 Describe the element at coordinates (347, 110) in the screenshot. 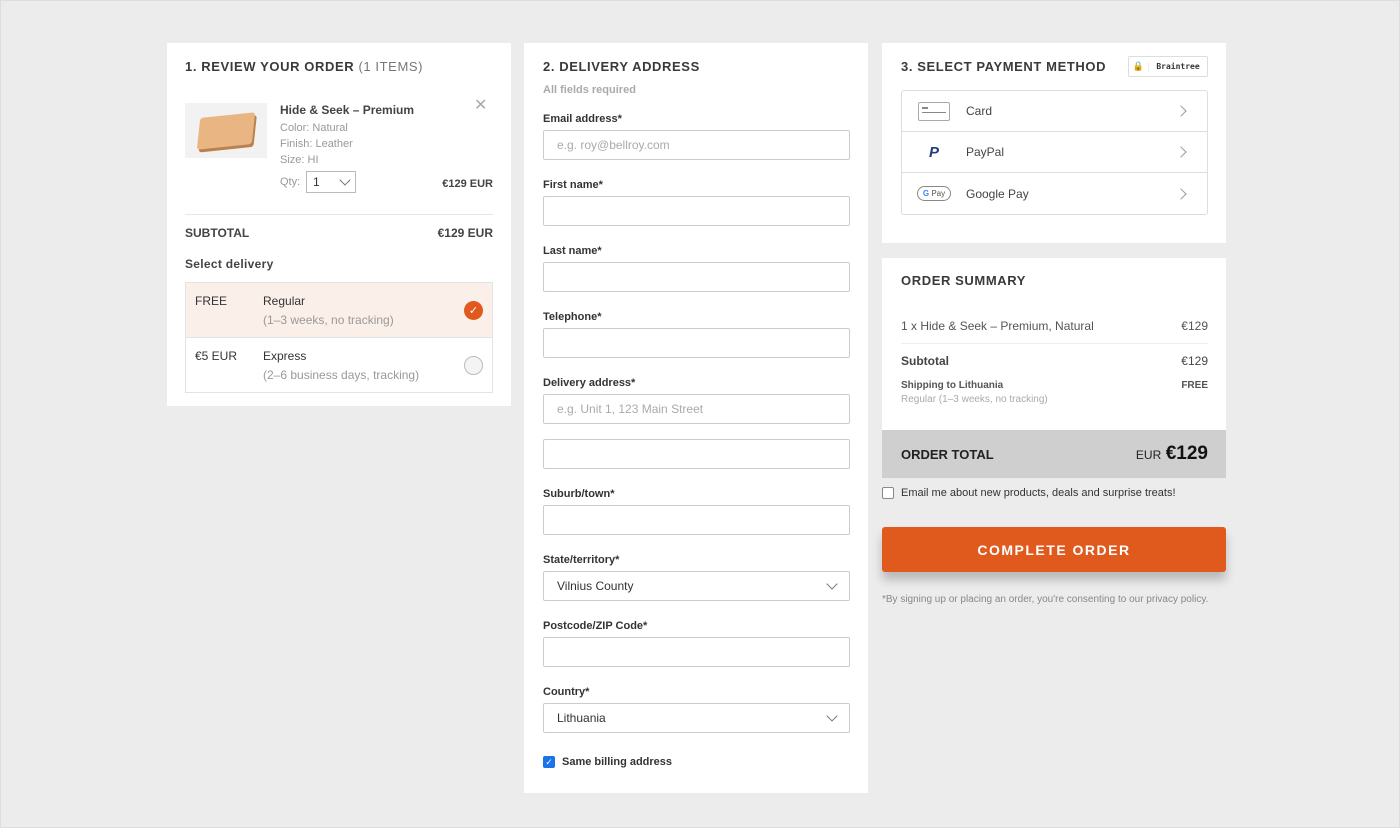

I see `product-name: Hide & Seek – Premium` at that location.